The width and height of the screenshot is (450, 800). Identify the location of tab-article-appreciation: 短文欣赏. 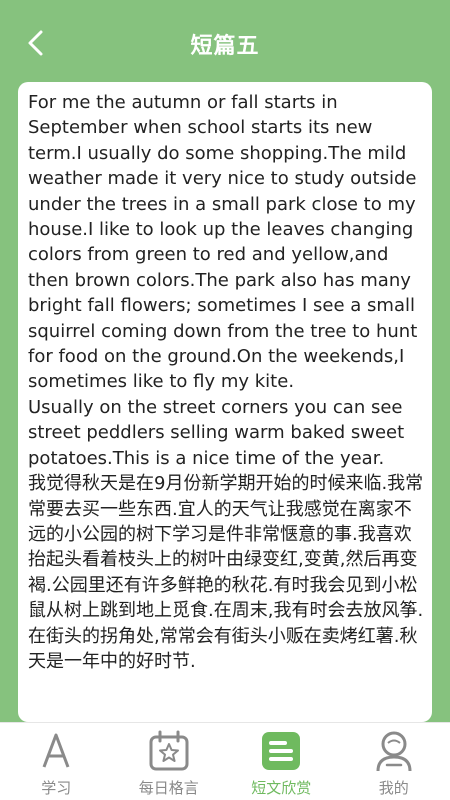
(281, 761).